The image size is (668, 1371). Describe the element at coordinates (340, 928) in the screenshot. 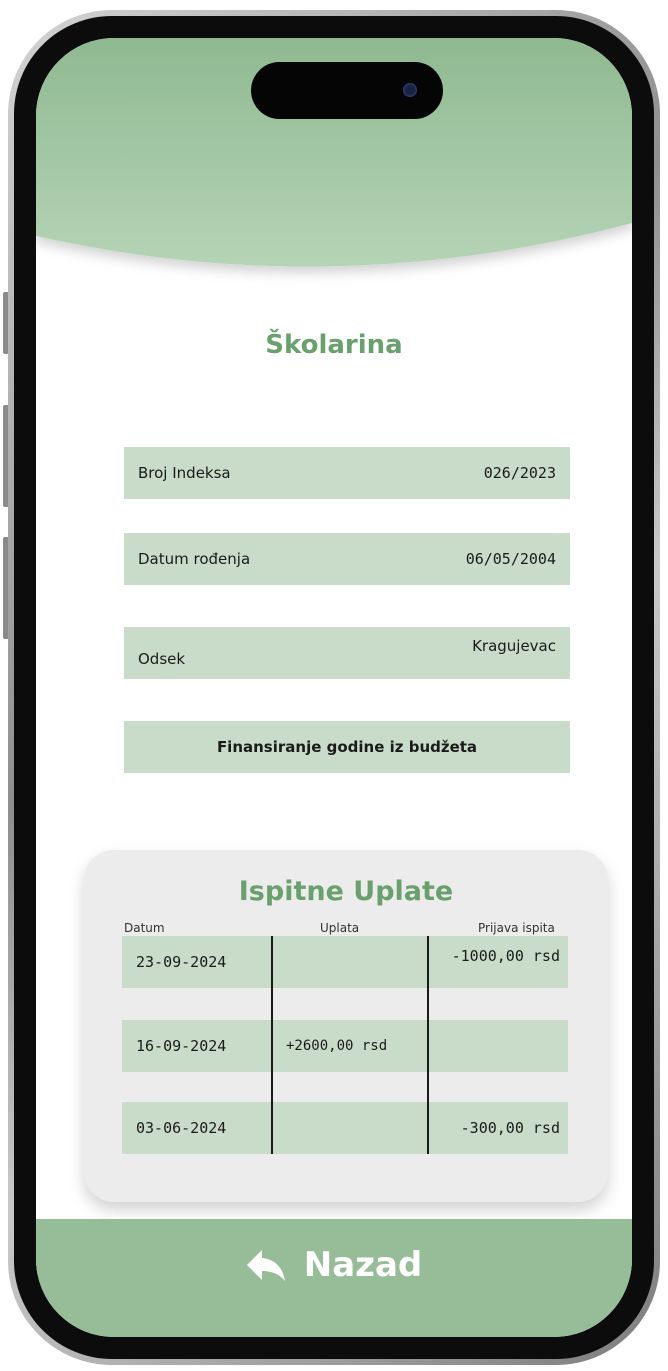

I see `column-header-payment: Uplata` at that location.